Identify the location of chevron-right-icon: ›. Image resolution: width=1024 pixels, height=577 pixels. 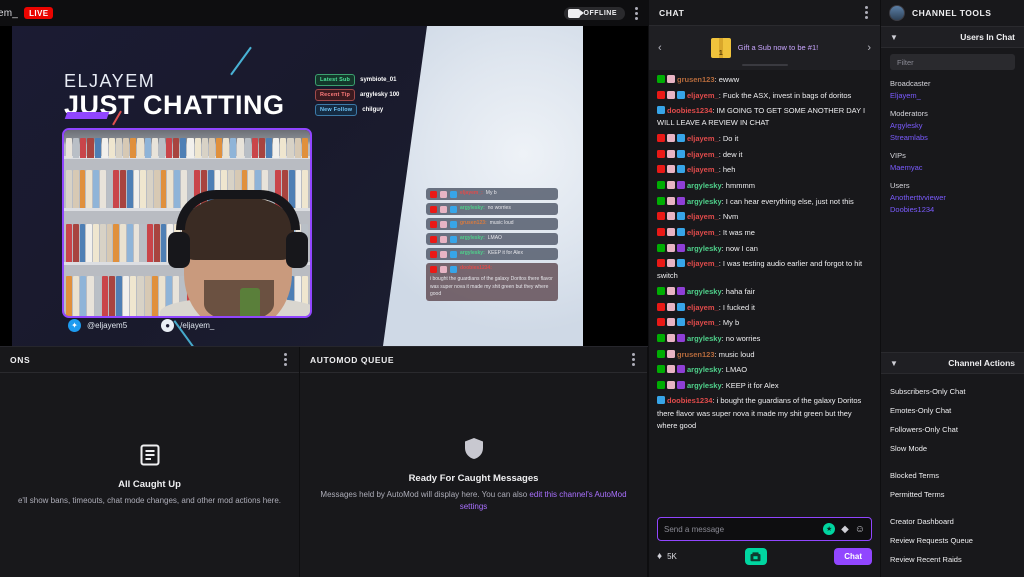
(869, 48).